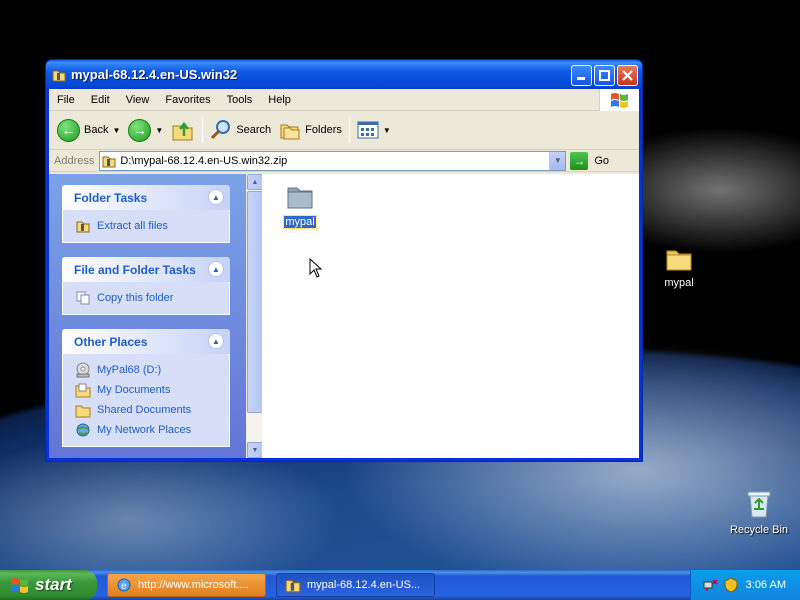 The image size is (800, 600). I want to click on desktop-icon-mypal: mypal, so click(679, 267).